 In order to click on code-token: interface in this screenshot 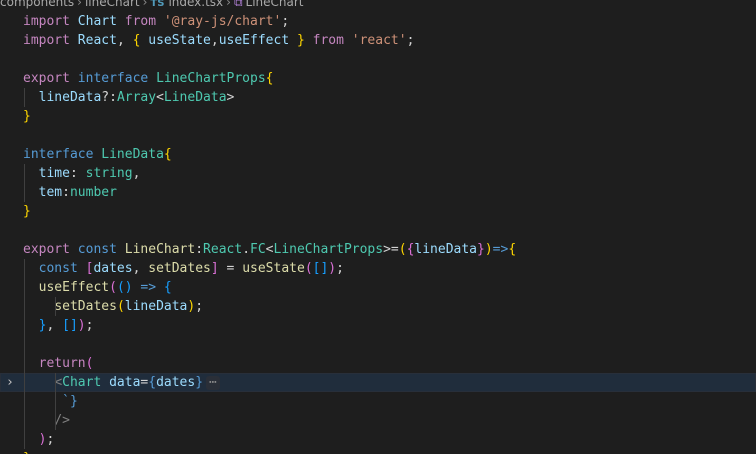, I will do `click(62, 154)`.